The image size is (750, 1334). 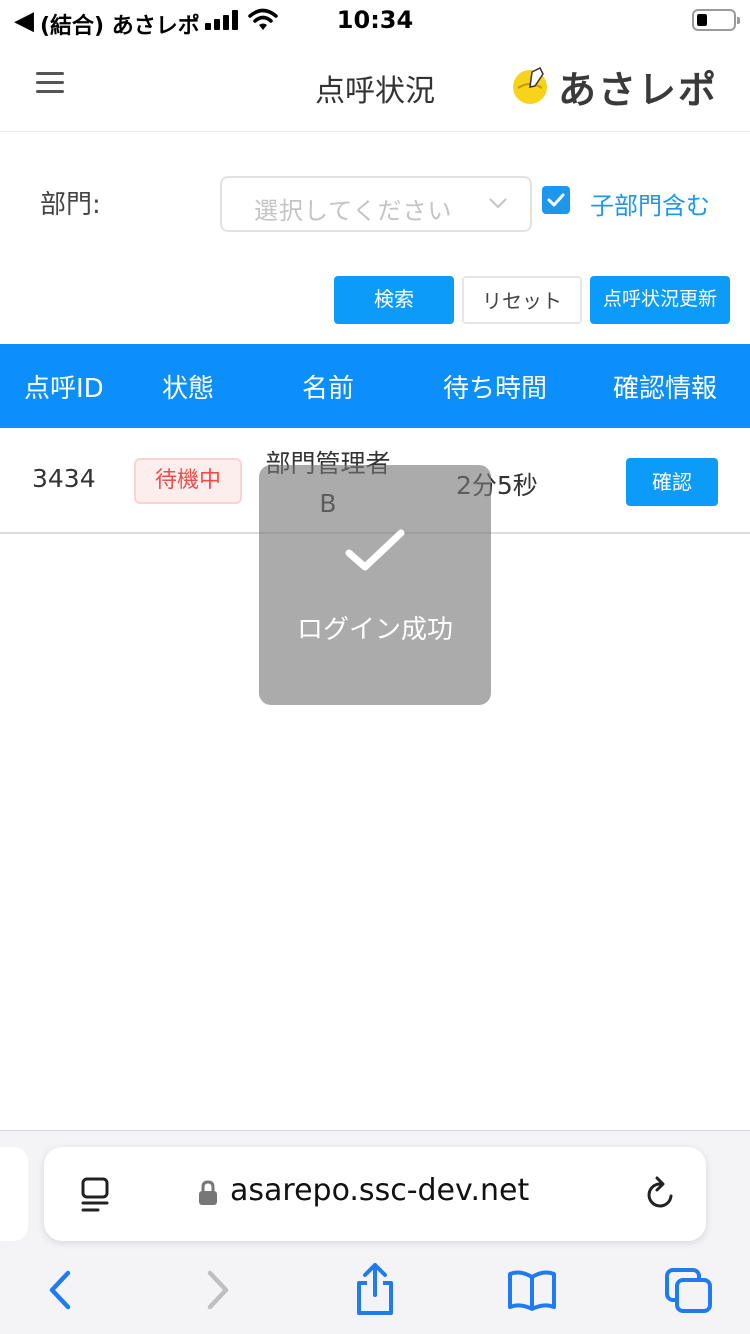 What do you see at coordinates (650, 203) in the screenshot?
I see `include-children-label: 子部門含む` at bounding box center [650, 203].